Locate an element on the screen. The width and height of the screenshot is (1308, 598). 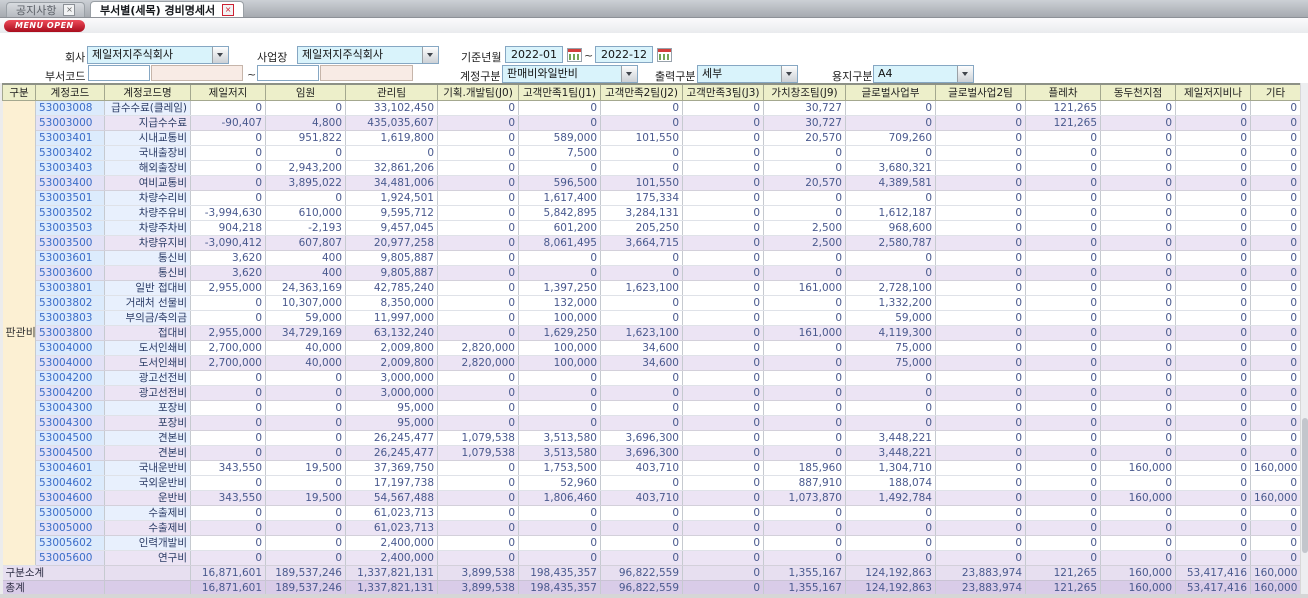
column-header: 기타 is located at coordinates (1275, 92).